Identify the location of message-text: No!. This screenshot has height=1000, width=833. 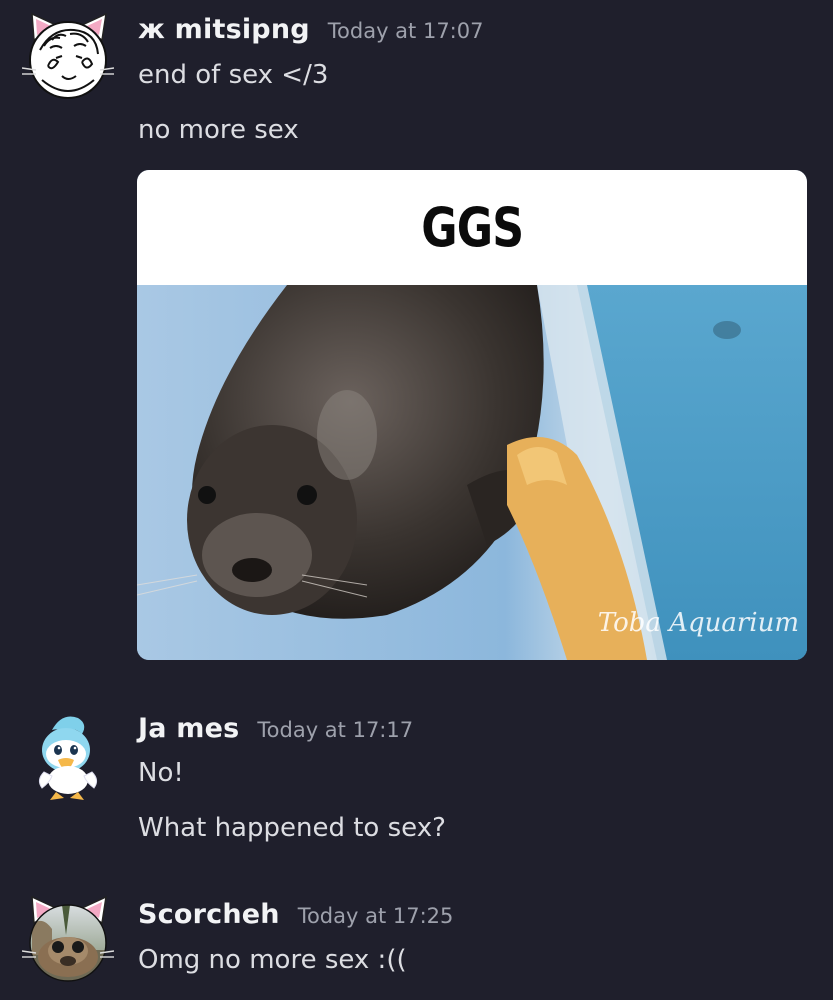
(161, 773).